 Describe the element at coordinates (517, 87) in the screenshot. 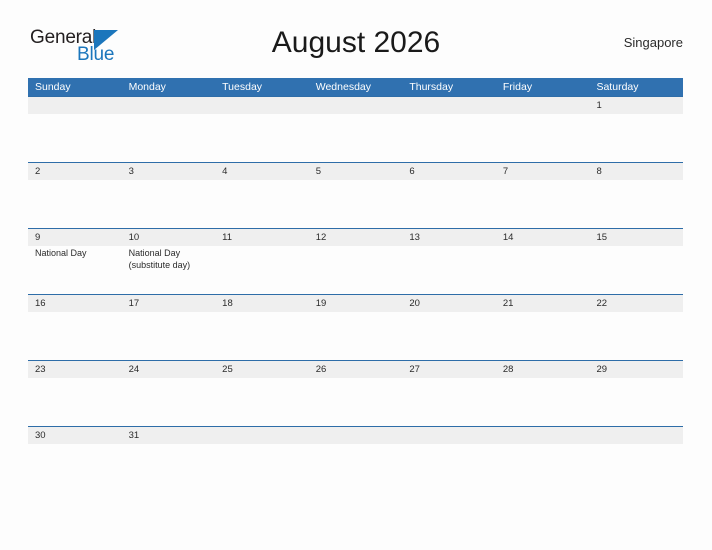

I see `weekday-header-friday: Friday` at that location.